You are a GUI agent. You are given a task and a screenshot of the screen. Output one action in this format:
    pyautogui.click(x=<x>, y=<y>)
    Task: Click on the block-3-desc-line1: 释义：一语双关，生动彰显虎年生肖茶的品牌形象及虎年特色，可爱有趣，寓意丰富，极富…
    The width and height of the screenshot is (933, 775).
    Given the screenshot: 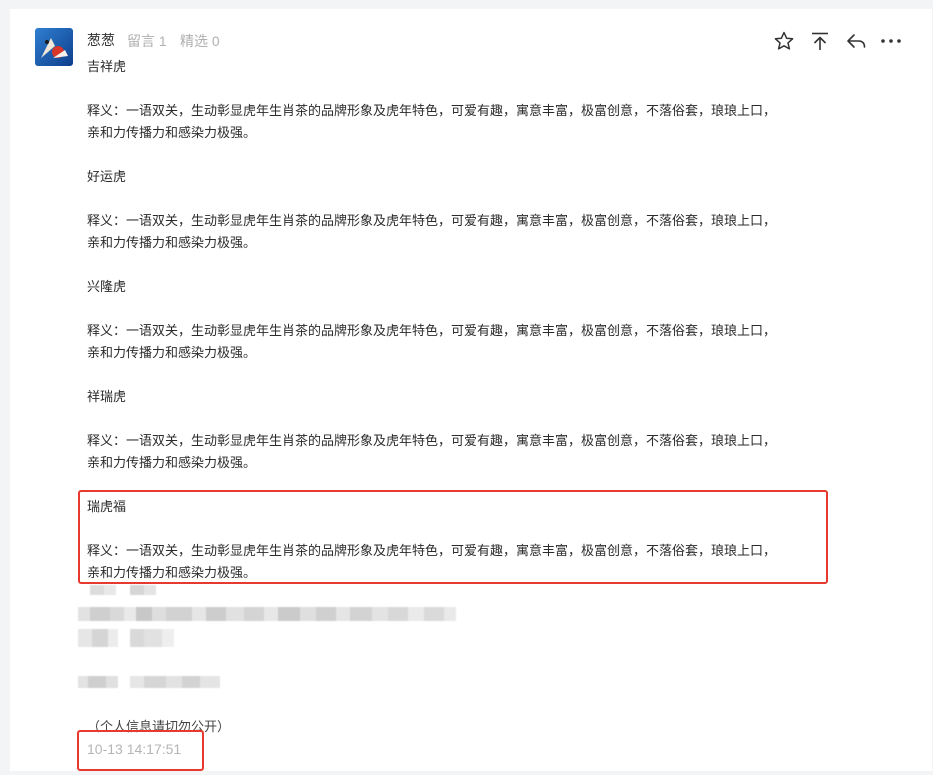 What is the action you would take?
    pyautogui.click(x=432, y=330)
    